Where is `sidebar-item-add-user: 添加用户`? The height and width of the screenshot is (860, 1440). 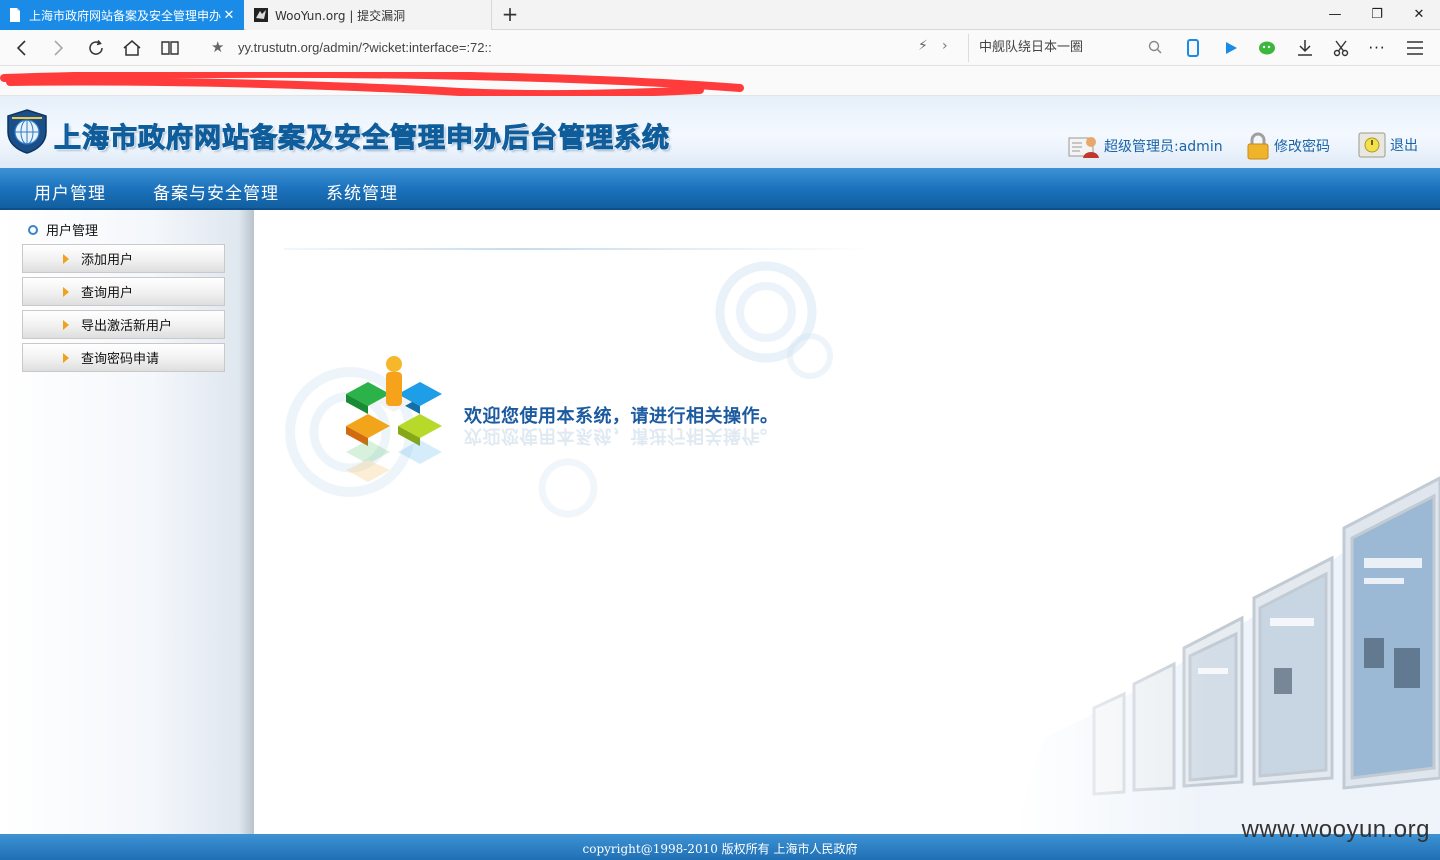 sidebar-item-add-user: 添加用户 is located at coordinates (123, 258).